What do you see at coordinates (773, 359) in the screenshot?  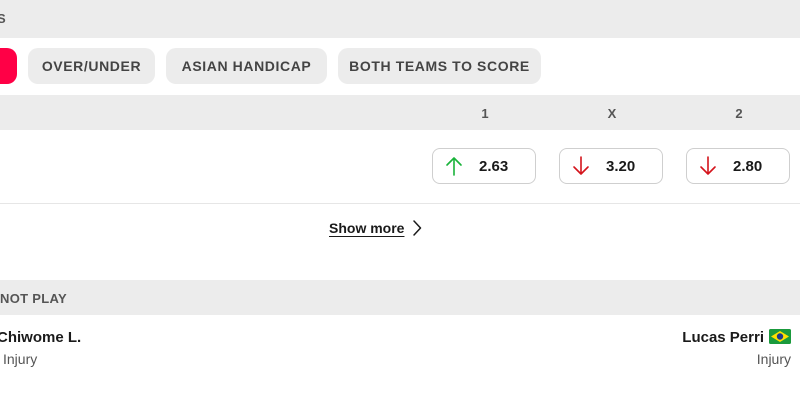 I see `away-player-reason: Injury` at bounding box center [773, 359].